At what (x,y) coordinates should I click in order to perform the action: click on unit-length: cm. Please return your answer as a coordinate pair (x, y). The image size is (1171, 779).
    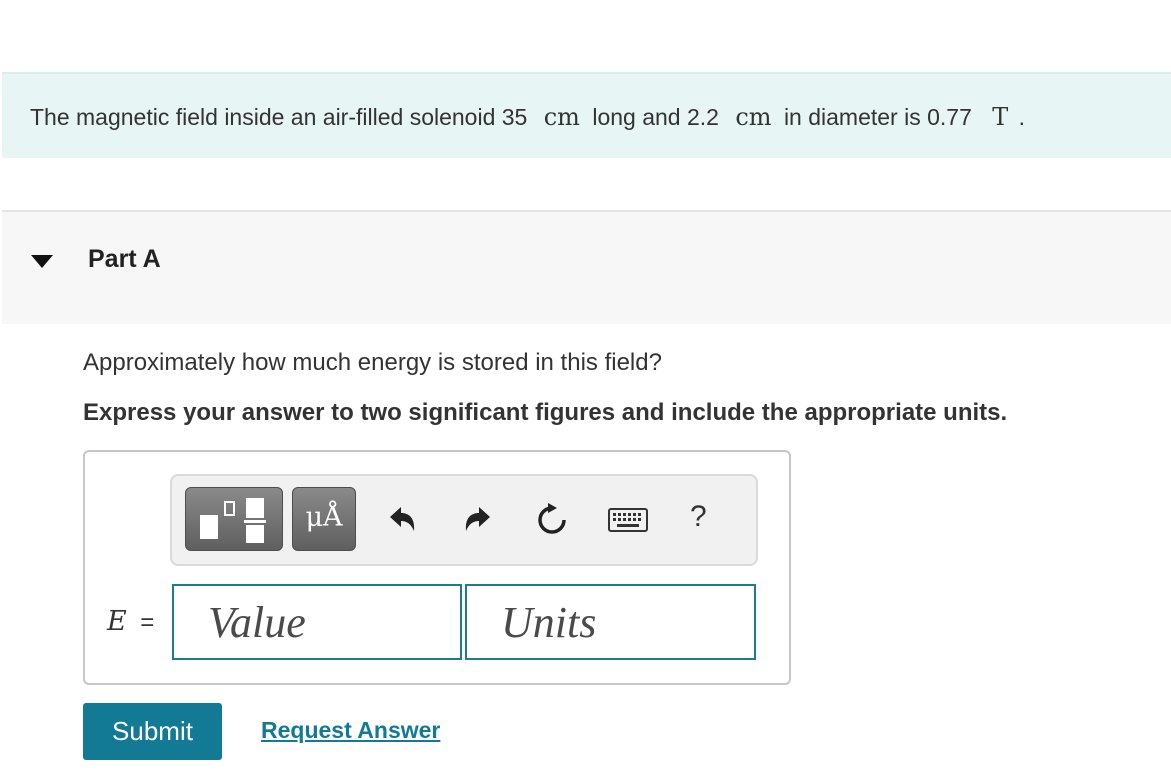
    Looking at the image, I should click on (561, 117).